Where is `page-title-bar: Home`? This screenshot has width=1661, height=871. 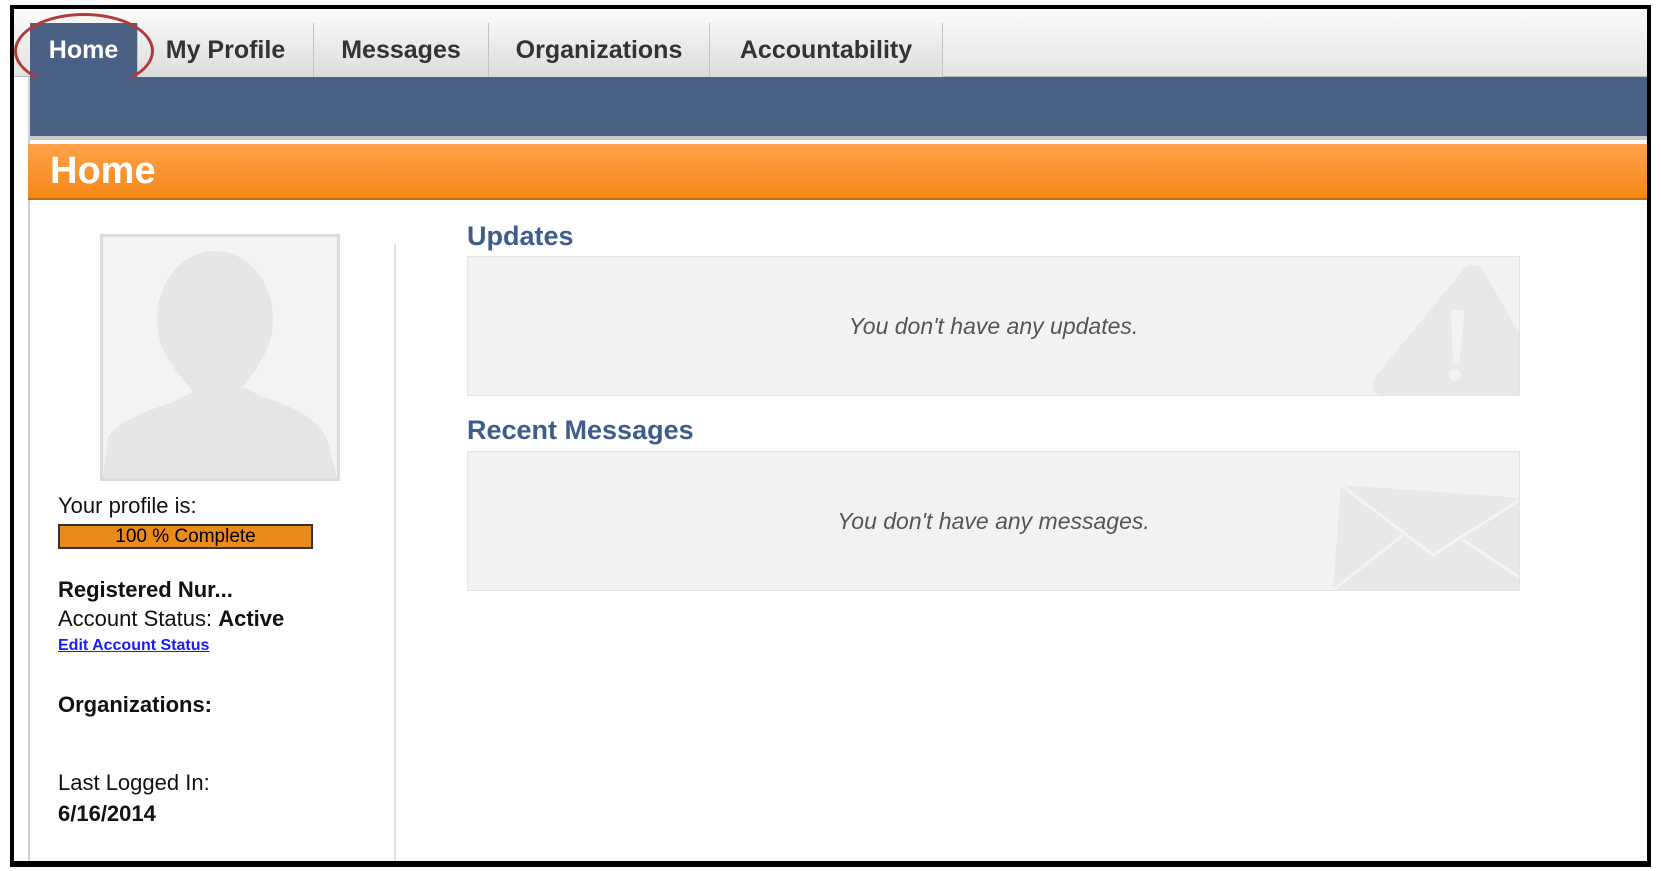 page-title-bar: Home is located at coordinates (837, 172).